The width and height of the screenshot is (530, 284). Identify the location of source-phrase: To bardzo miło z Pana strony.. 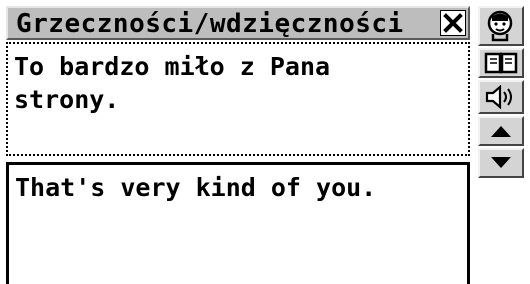
(172, 83).